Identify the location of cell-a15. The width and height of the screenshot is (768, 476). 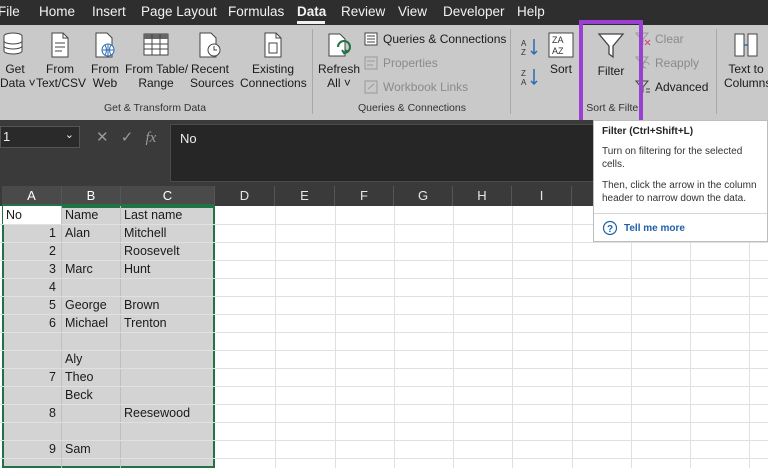
(32, 467).